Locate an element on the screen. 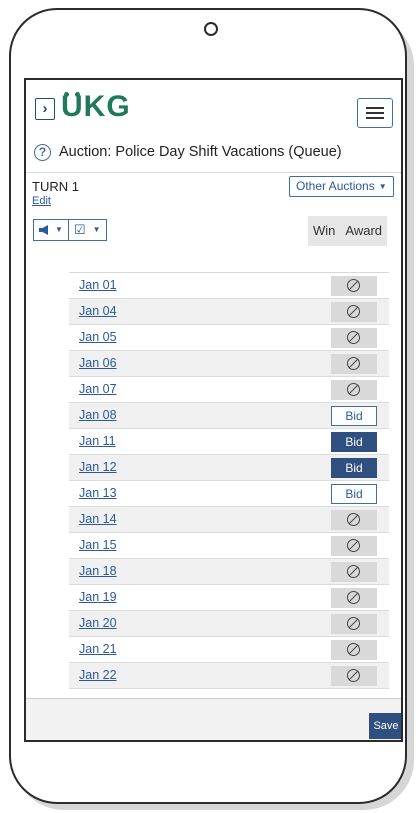 The height and width of the screenshot is (813, 416). date-link: Jan 21 is located at coordinates (98, 649).